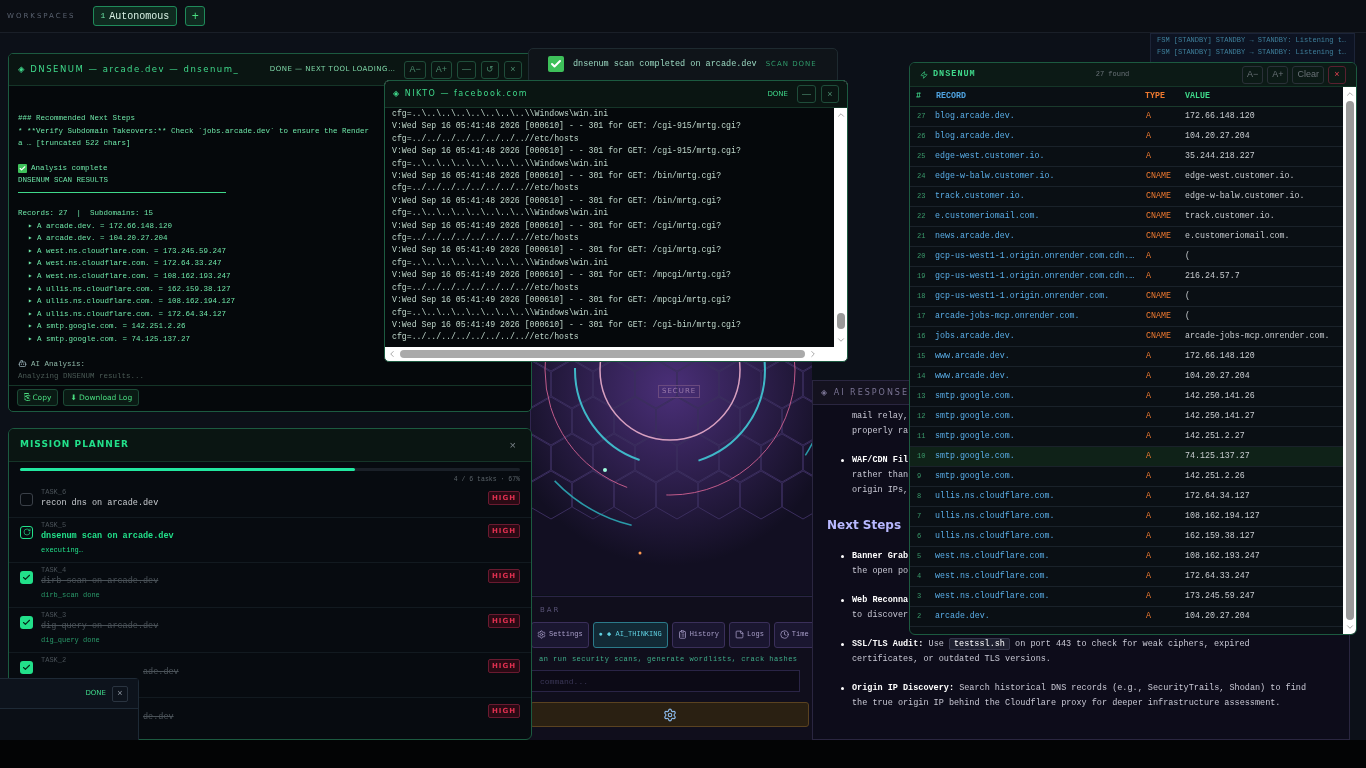  Describe the element at coordinates (865, 392) in the screenshot. I see `window-title: ◈ AI RESPONSE` at that location.